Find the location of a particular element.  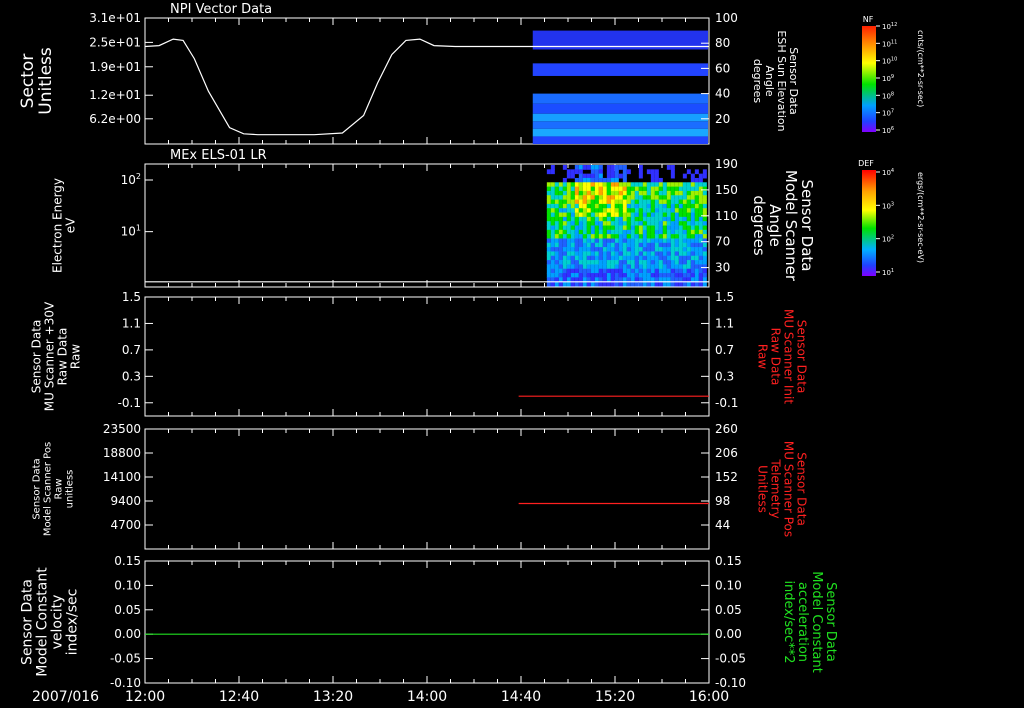

y-tick-label: 102 is located at coordinates (131, 179).